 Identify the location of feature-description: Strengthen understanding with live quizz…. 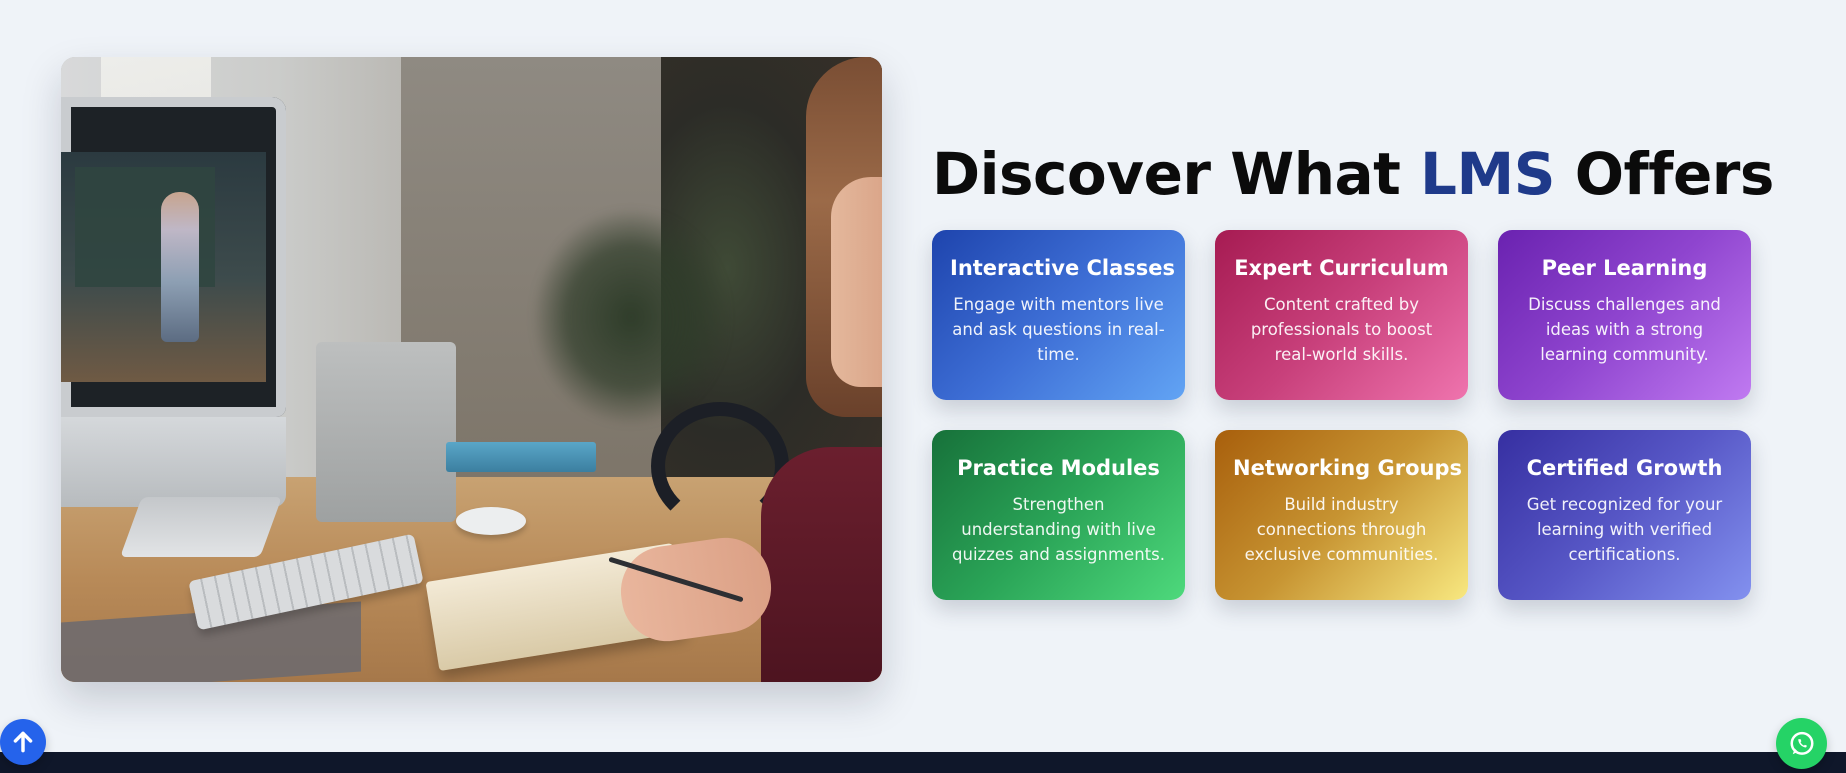
(1058, 529).